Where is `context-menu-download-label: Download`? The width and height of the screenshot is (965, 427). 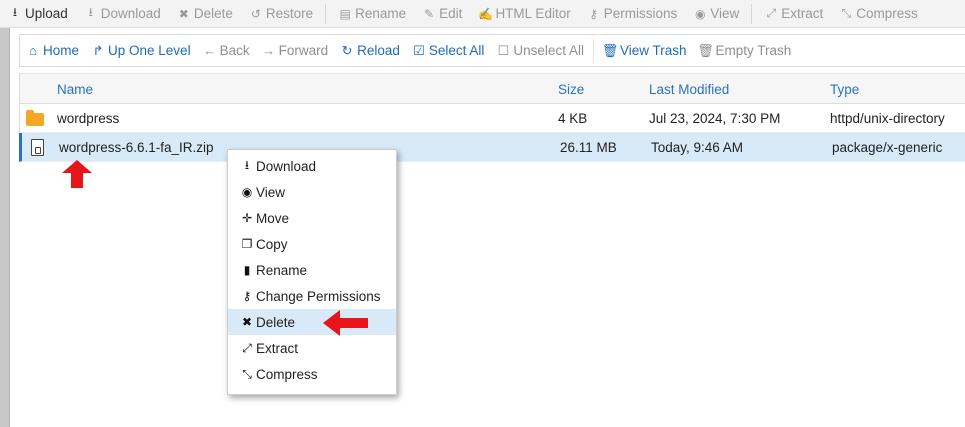 context-menu-download-label: Download is located at coordinates (286, 166).